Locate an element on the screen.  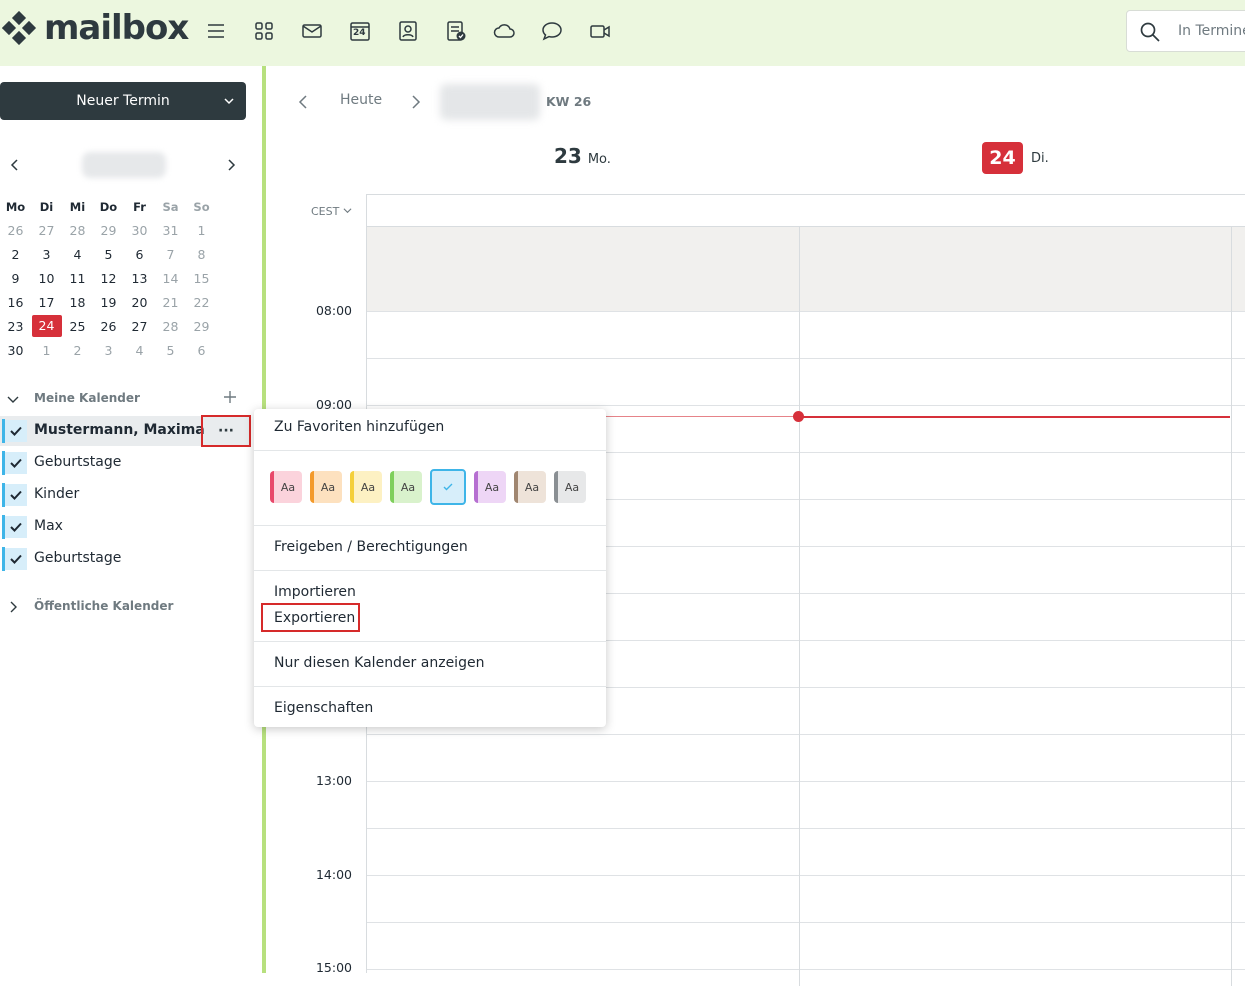
timezone-selector: CEST is located at coordinates (331, 211).